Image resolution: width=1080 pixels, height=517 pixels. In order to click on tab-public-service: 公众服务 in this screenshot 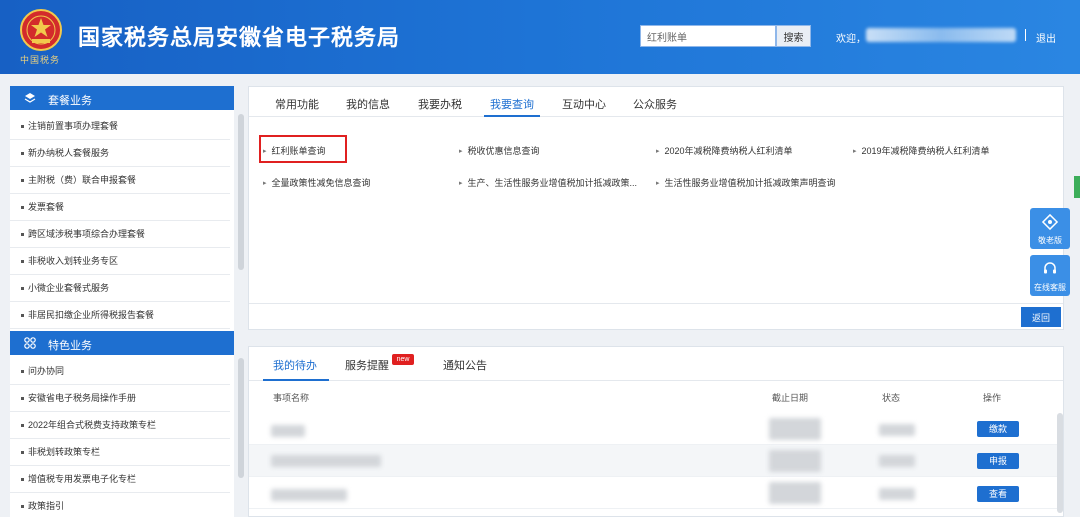, I will do `click(655, 104)`.